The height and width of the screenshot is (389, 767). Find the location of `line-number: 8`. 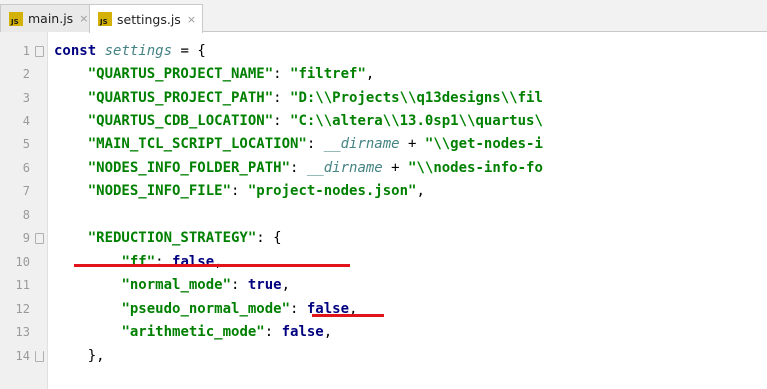

line-number: 8 is located at coordinates (26, 215).